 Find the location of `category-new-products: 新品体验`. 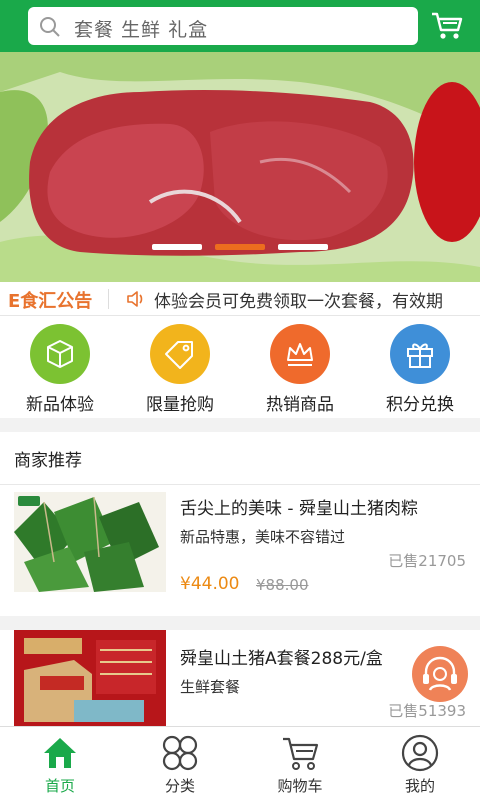

category-new-products: 新品体验 is located at coordinates (60, 371).